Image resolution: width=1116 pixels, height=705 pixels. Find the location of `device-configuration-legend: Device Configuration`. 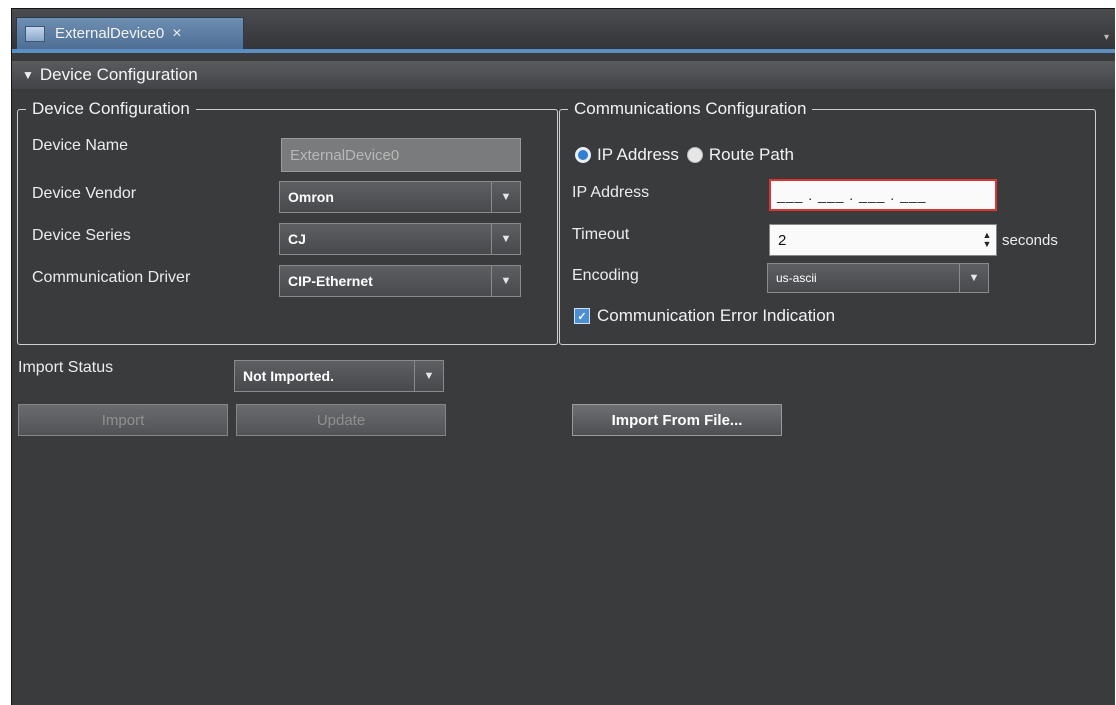

device-configuration-legend: Device Configuration is located at coordinates (111, 108).